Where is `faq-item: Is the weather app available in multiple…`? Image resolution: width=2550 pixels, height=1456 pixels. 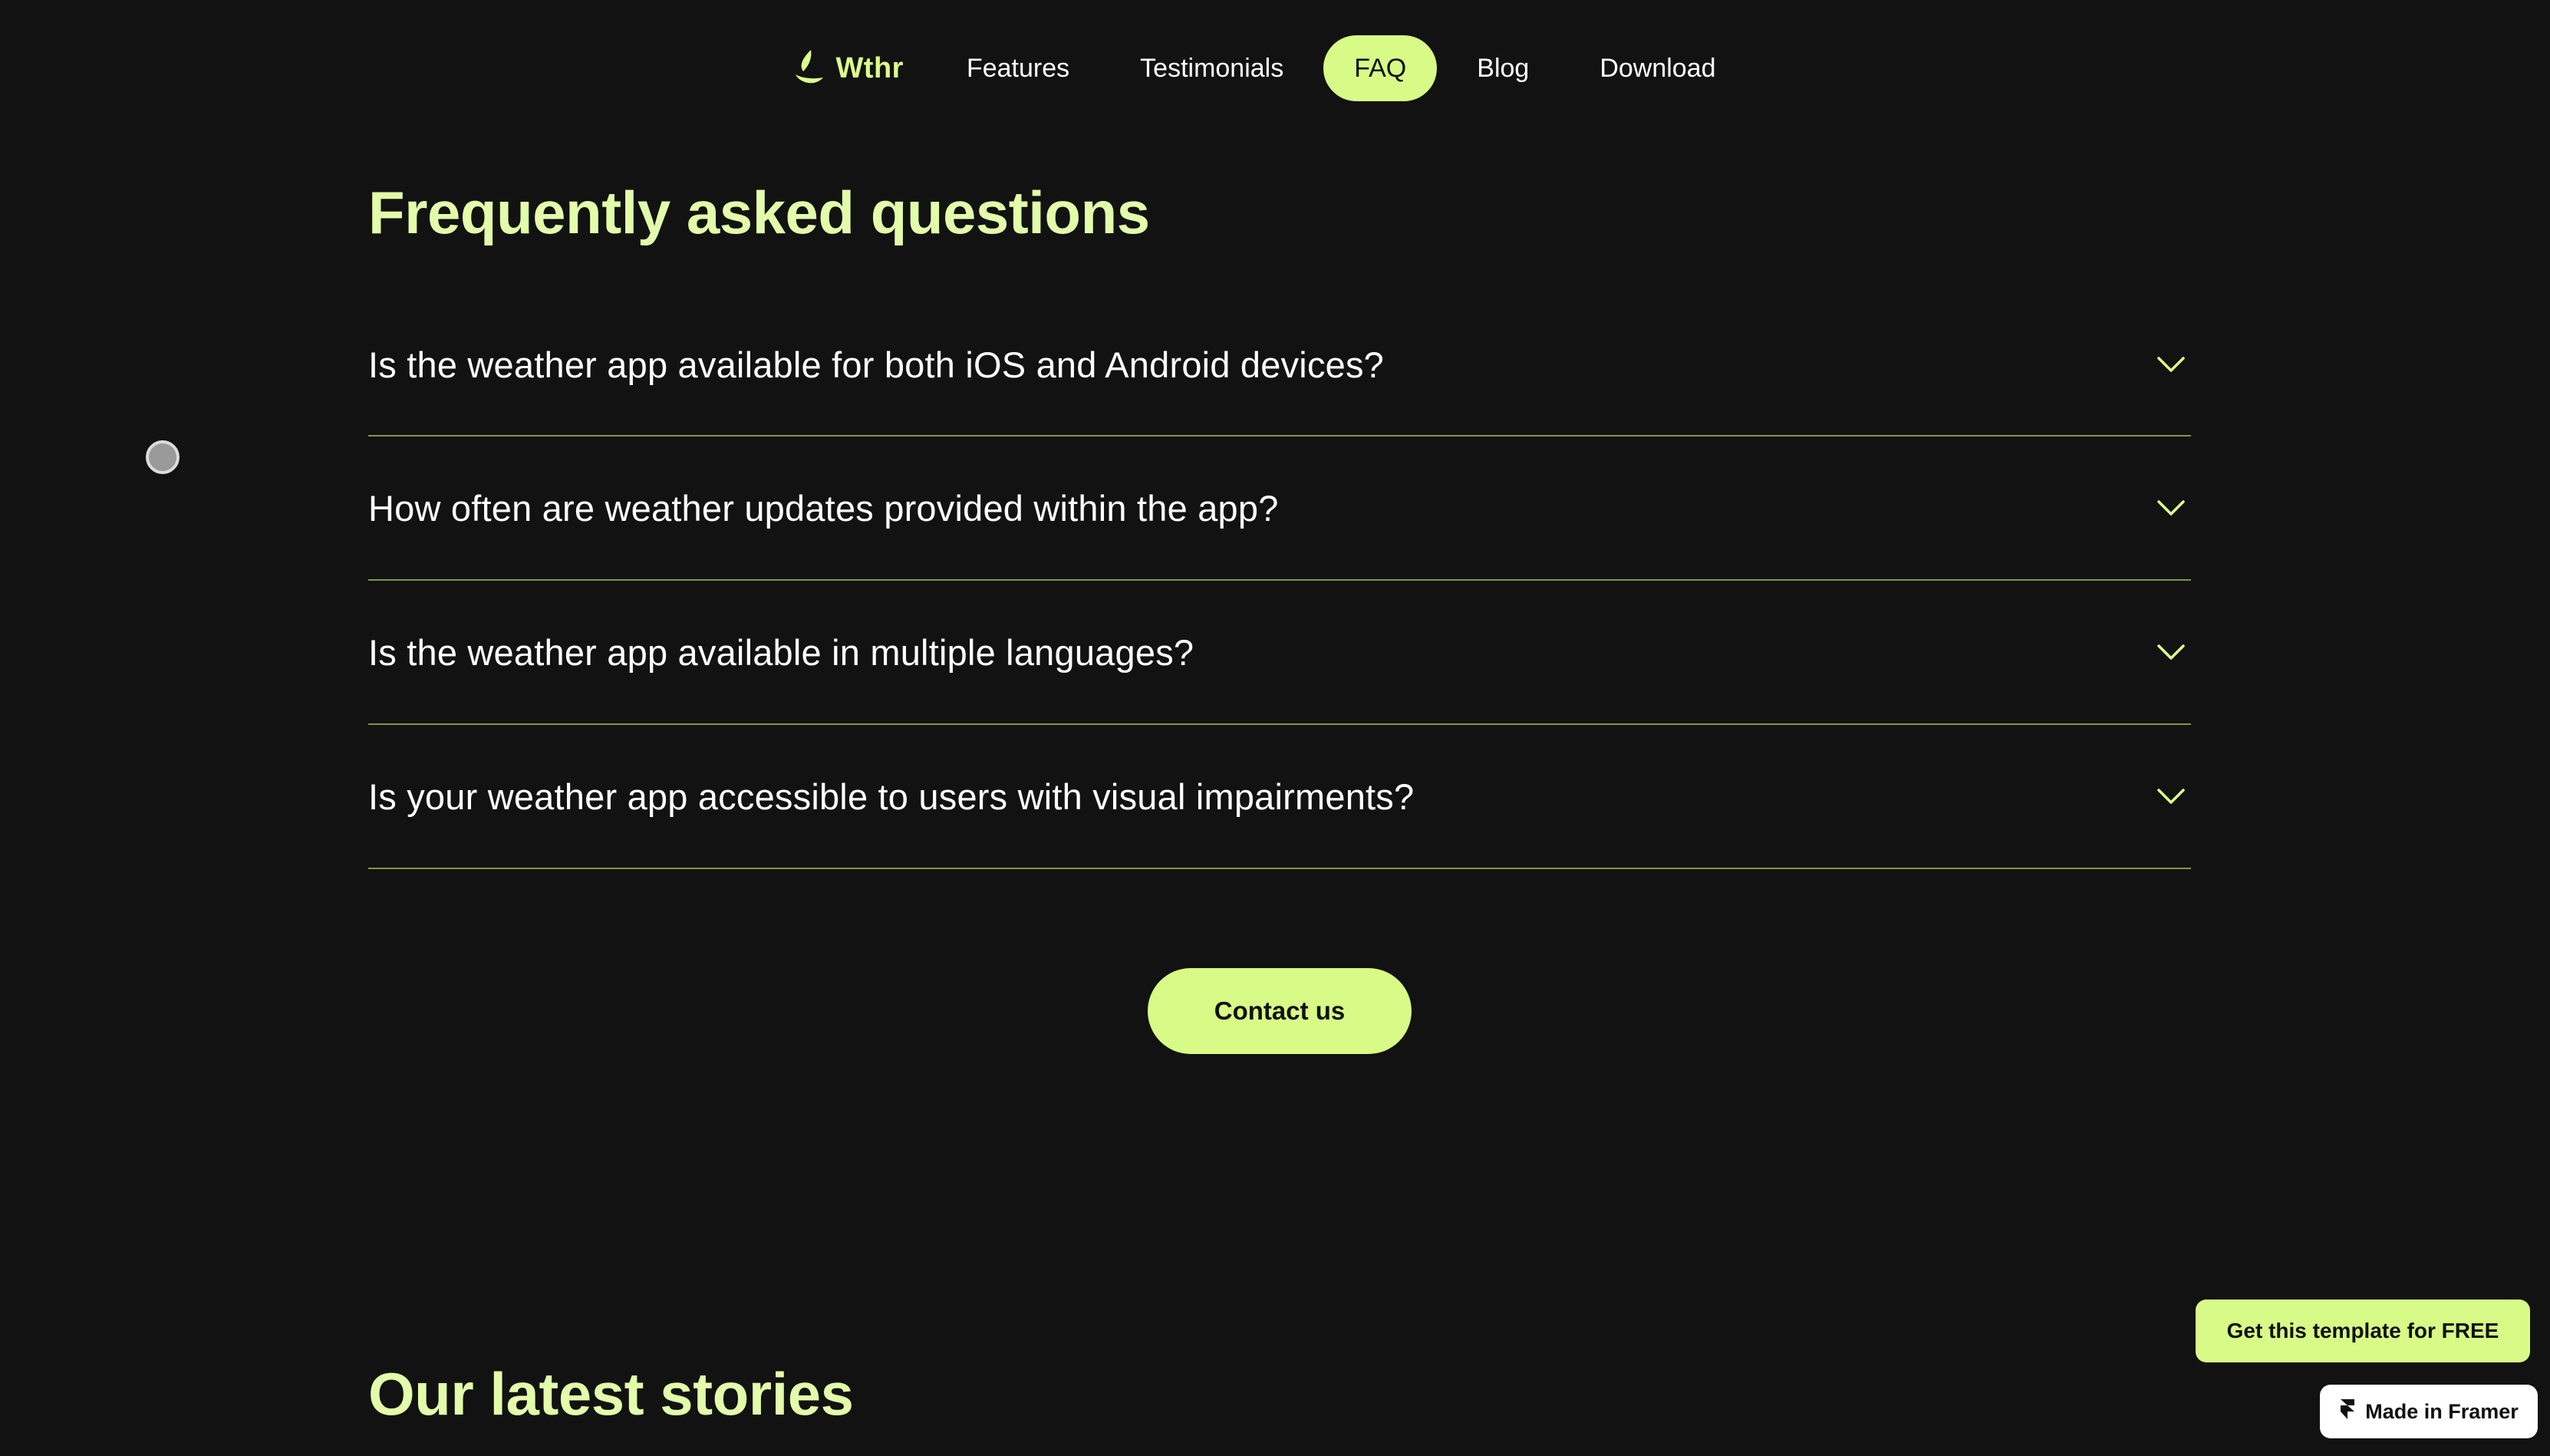 faq-item: Is the weather app available in multiple… is located at coordinates (1279, 653).